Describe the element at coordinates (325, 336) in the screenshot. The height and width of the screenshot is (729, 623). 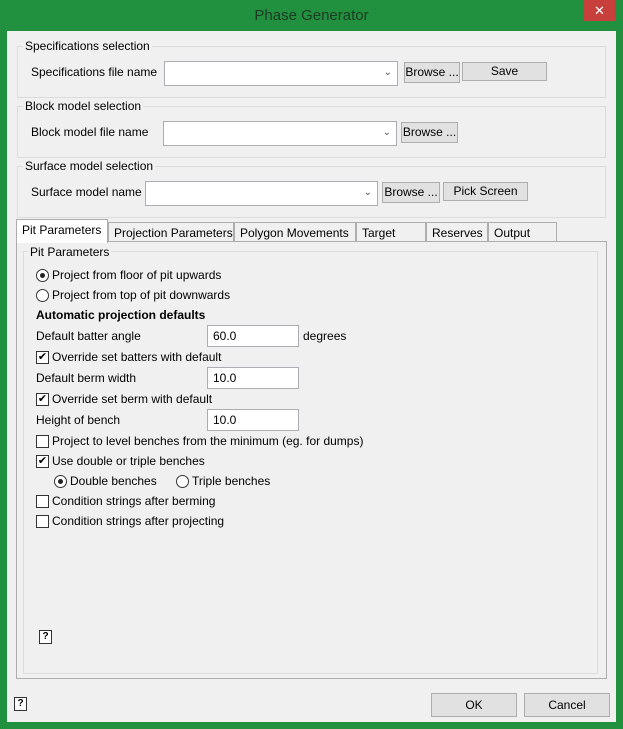
I see `batter-unit-label: degrees` at that location.